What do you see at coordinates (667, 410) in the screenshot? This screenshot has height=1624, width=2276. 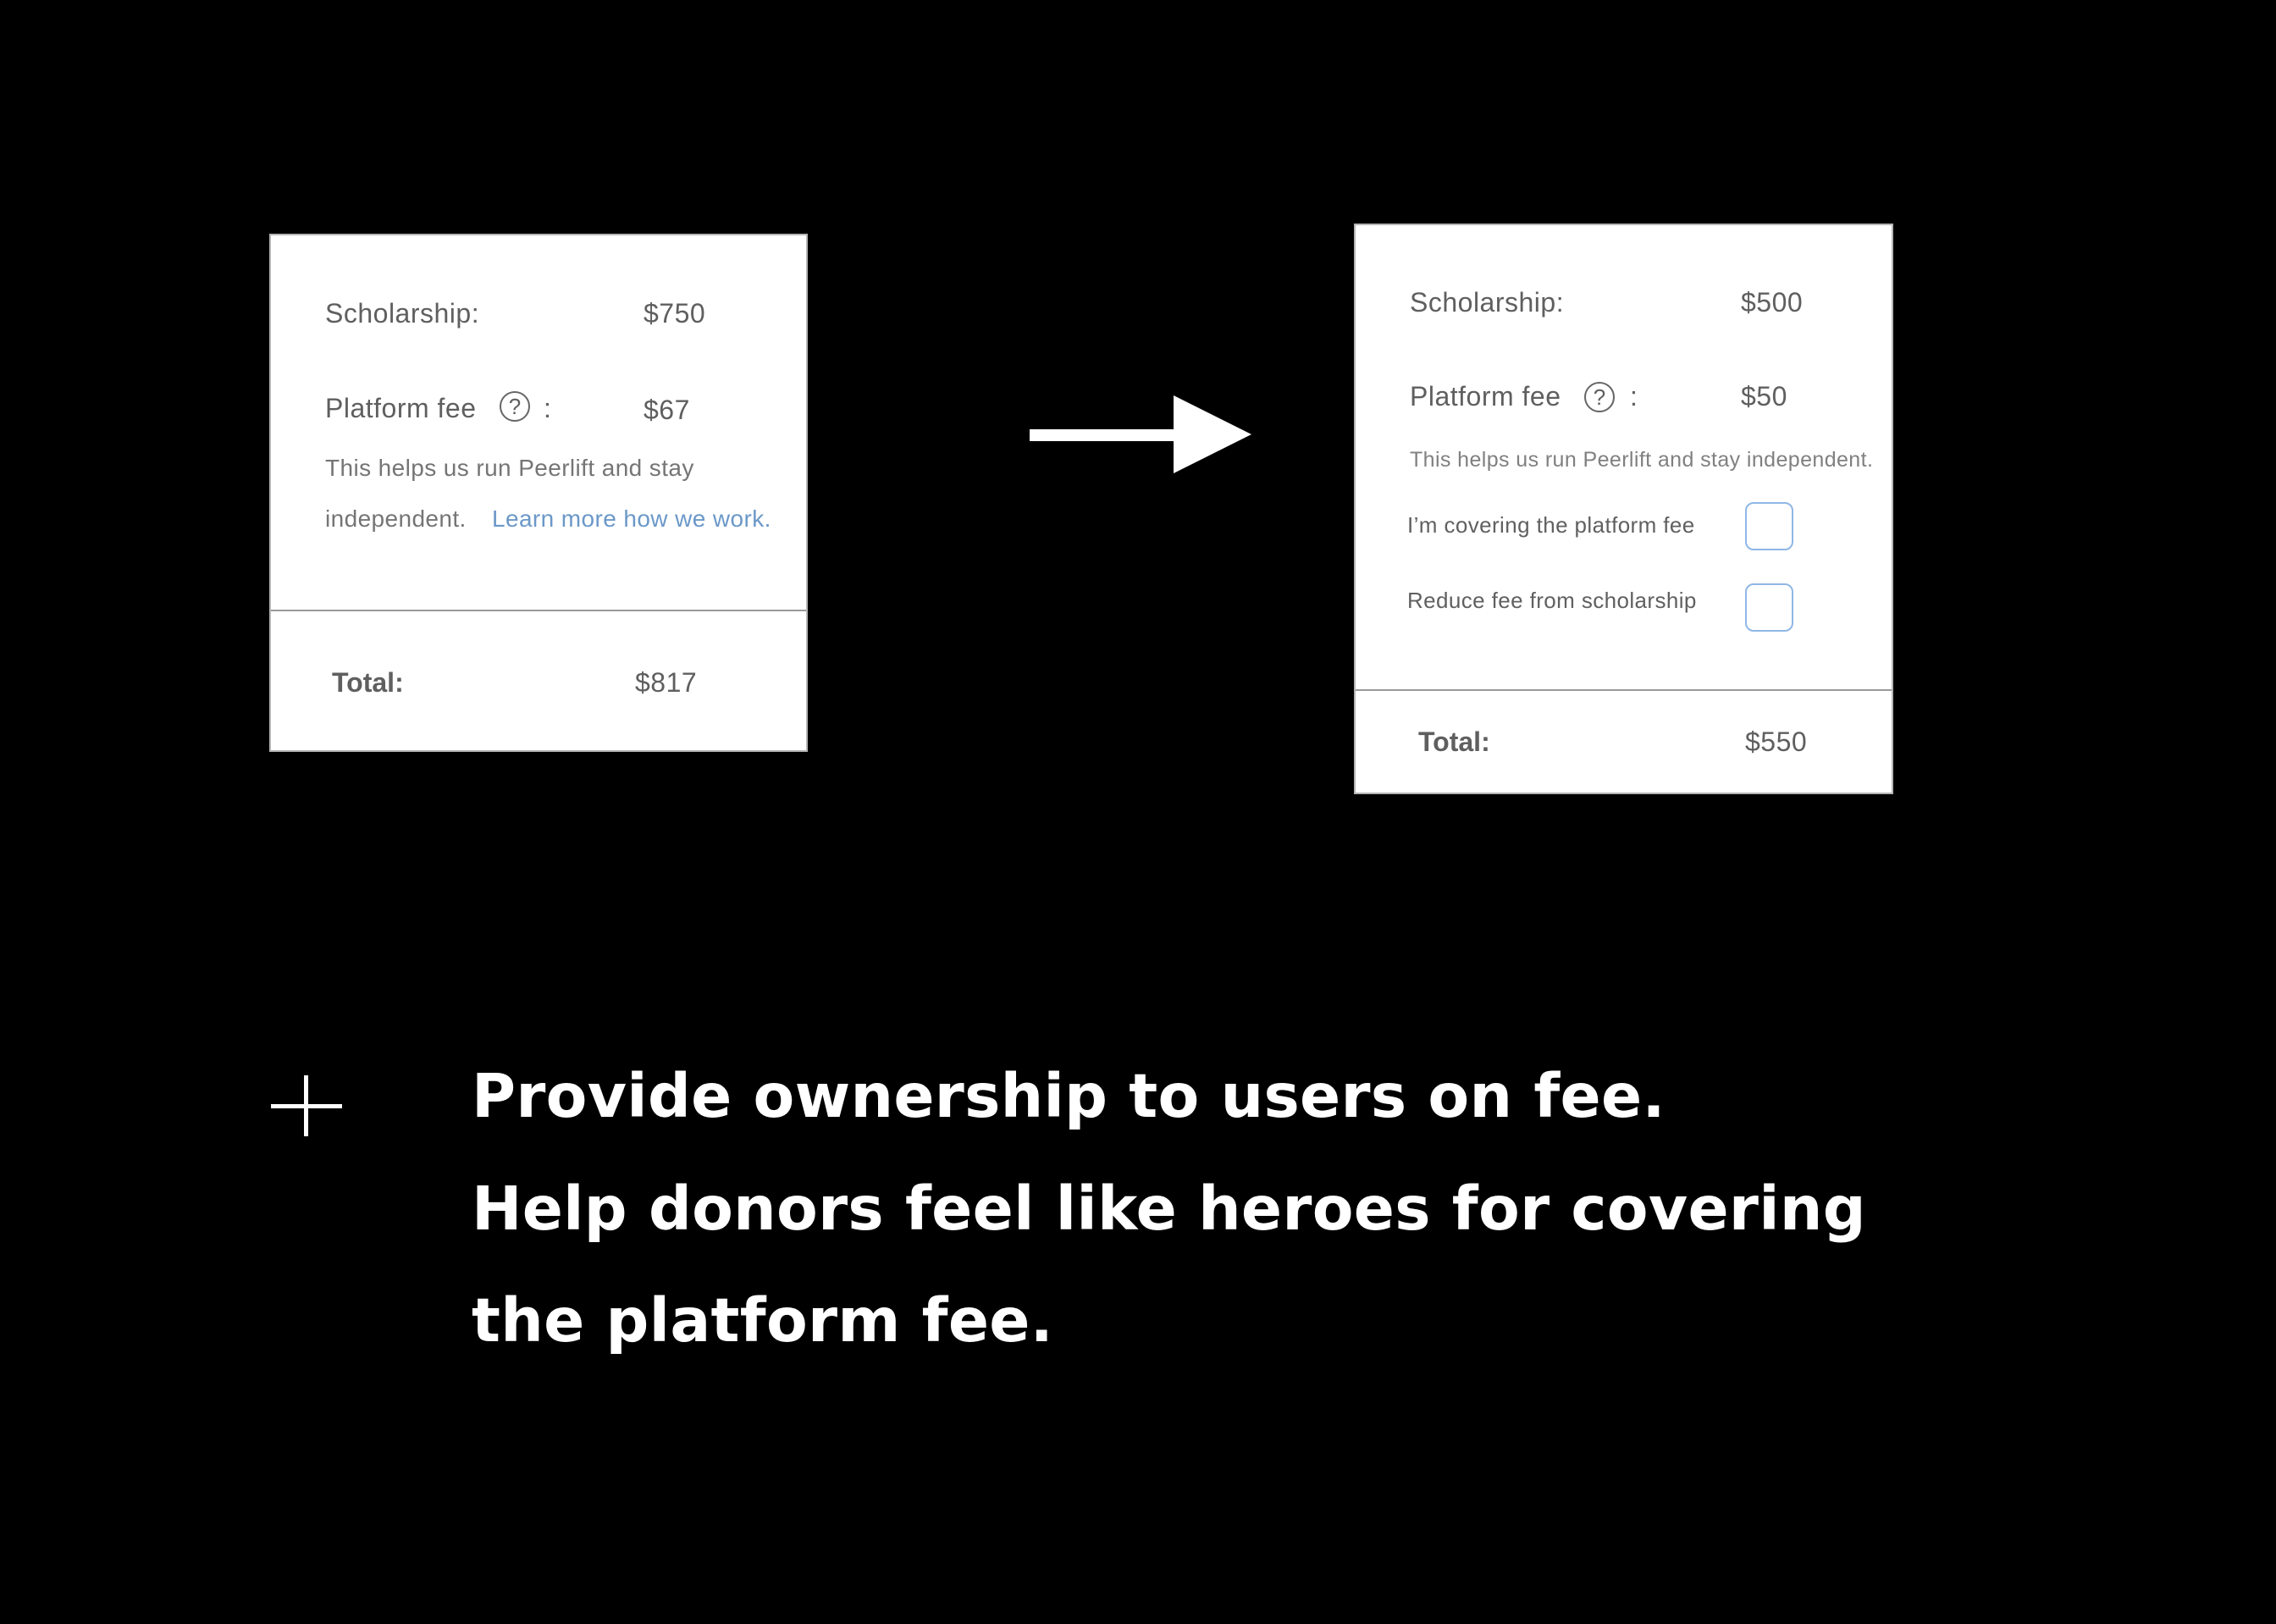 I see `platform-fee-value: $67` at bounding box center [667, 410].